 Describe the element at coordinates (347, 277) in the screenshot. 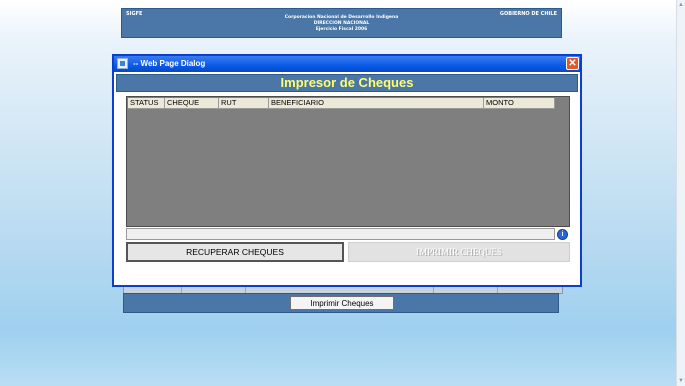

I see `dialog-footer` at that location.